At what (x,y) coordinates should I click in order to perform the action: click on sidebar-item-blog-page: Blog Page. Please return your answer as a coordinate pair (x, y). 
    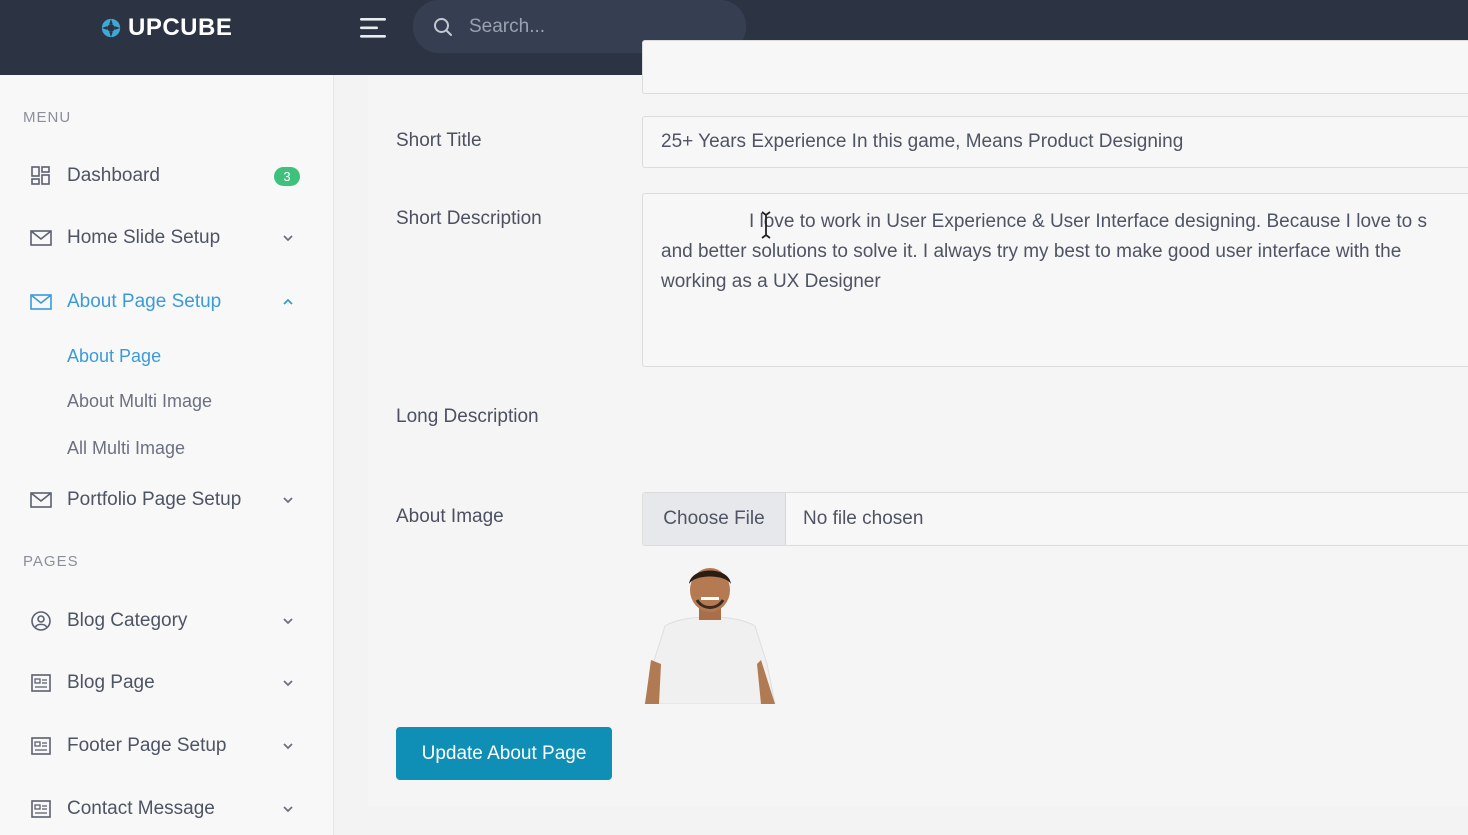
    Looking at the image, I should click on (166, 683).